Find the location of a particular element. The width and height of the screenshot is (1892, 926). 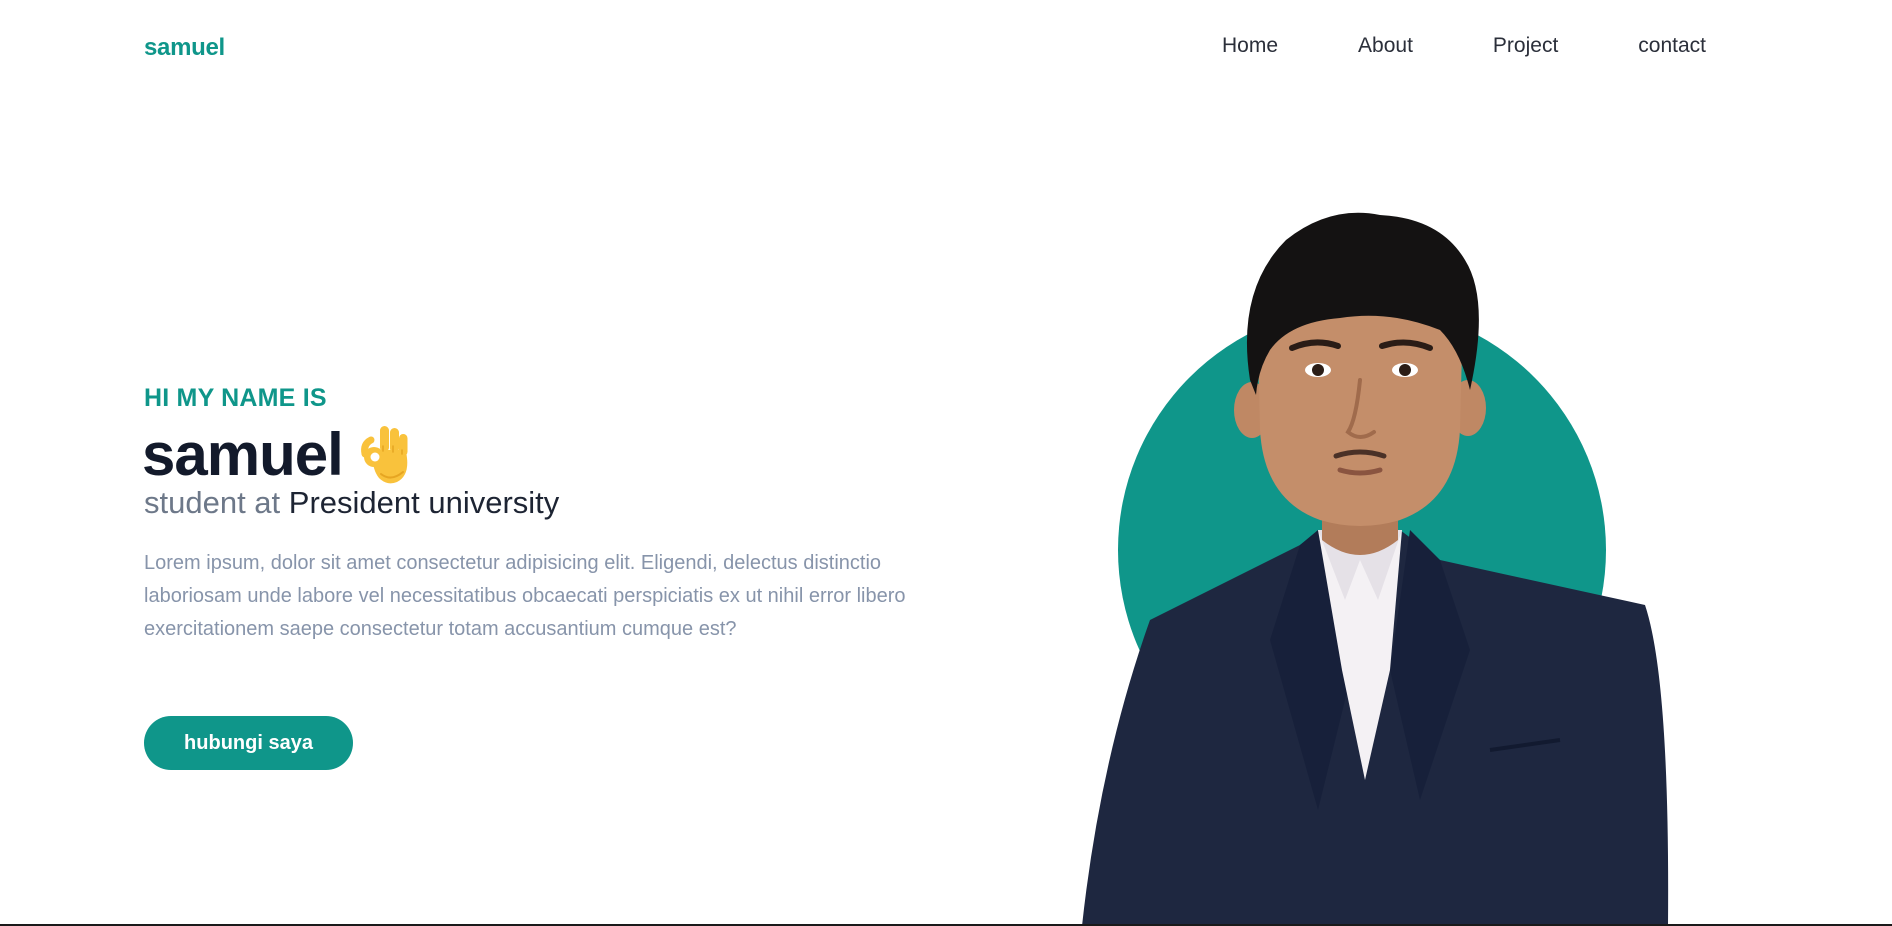

nav-link-project: Project is located at coordinates (1525, 45).